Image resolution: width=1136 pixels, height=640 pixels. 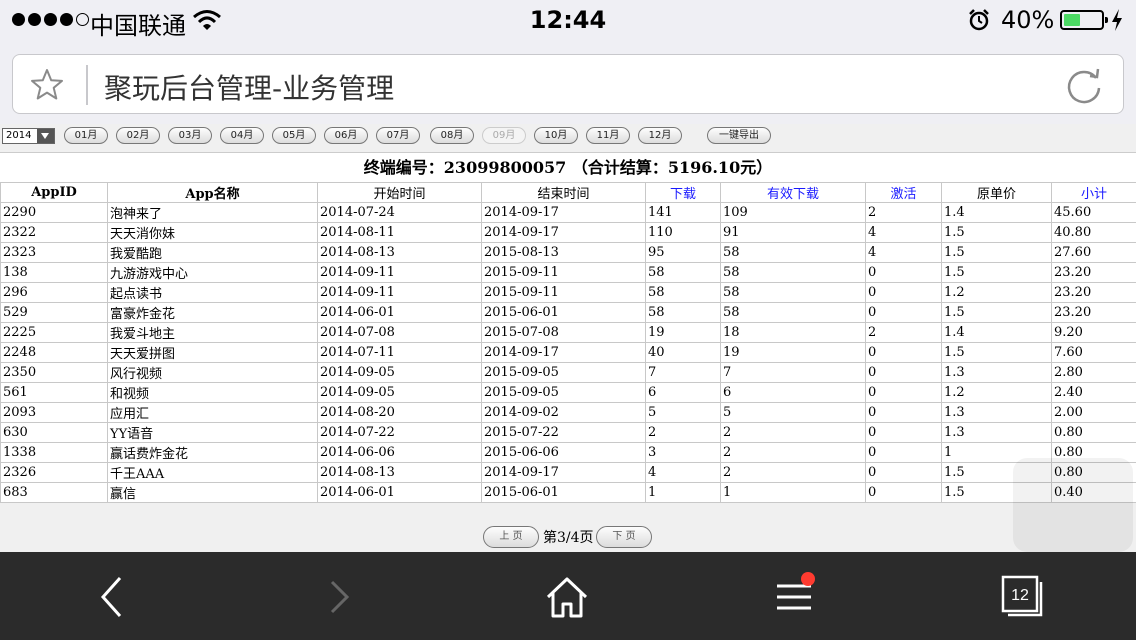 What do you see at coordinates (660, 135) in the screenshot?
I see `month-button: 12月` at bounding box center [660, 135].